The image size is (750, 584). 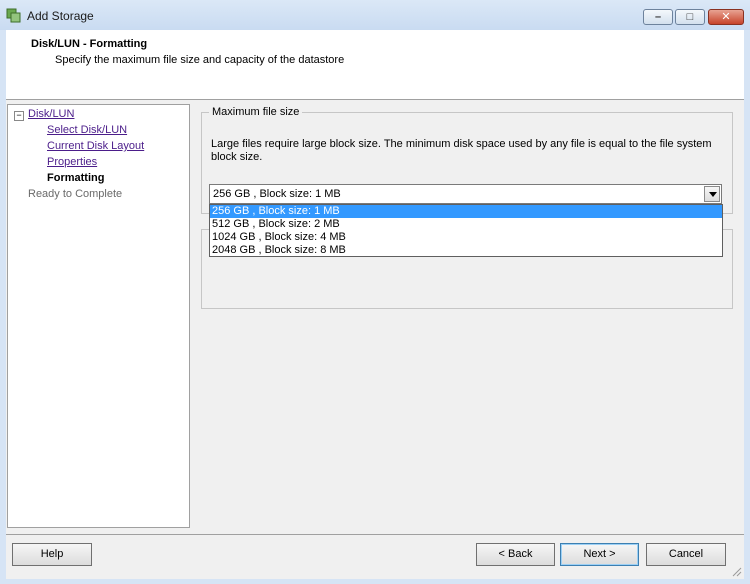 I want to click on option-1024gb: 1024 GB , Block size: 4 MB, so click(x=466, y=237).